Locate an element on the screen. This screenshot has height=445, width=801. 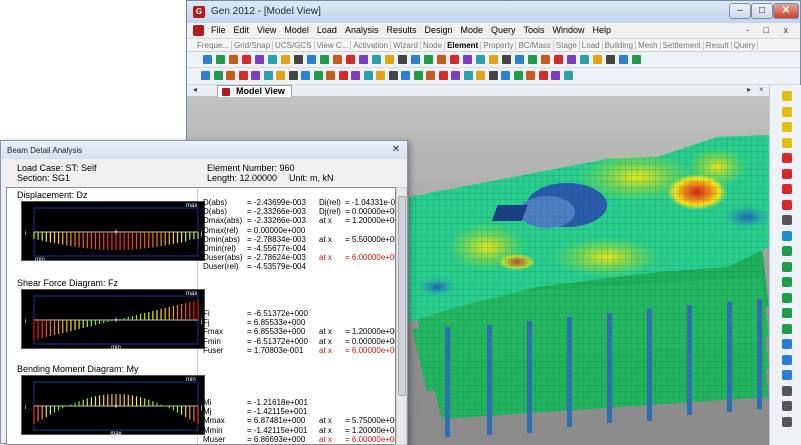
tab-close-icon: × is located at coordinates (761, 89).